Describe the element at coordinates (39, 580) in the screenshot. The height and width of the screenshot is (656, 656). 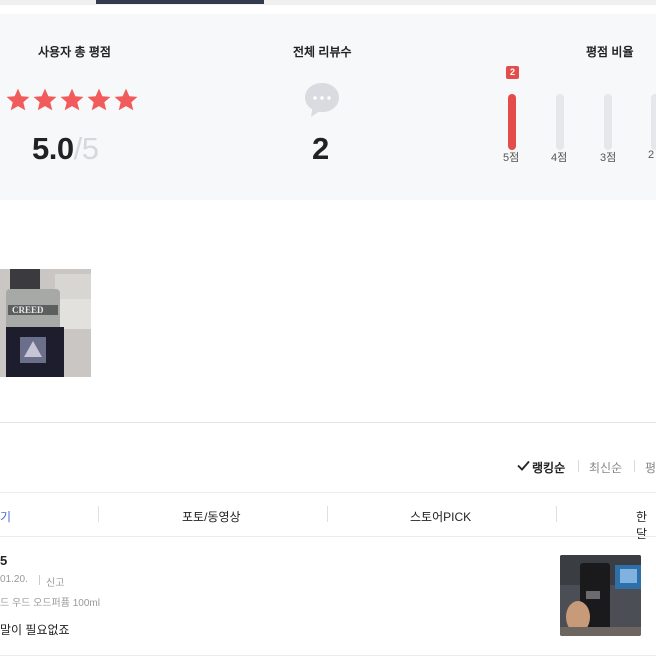
I see `review-meta-separator` at that location.